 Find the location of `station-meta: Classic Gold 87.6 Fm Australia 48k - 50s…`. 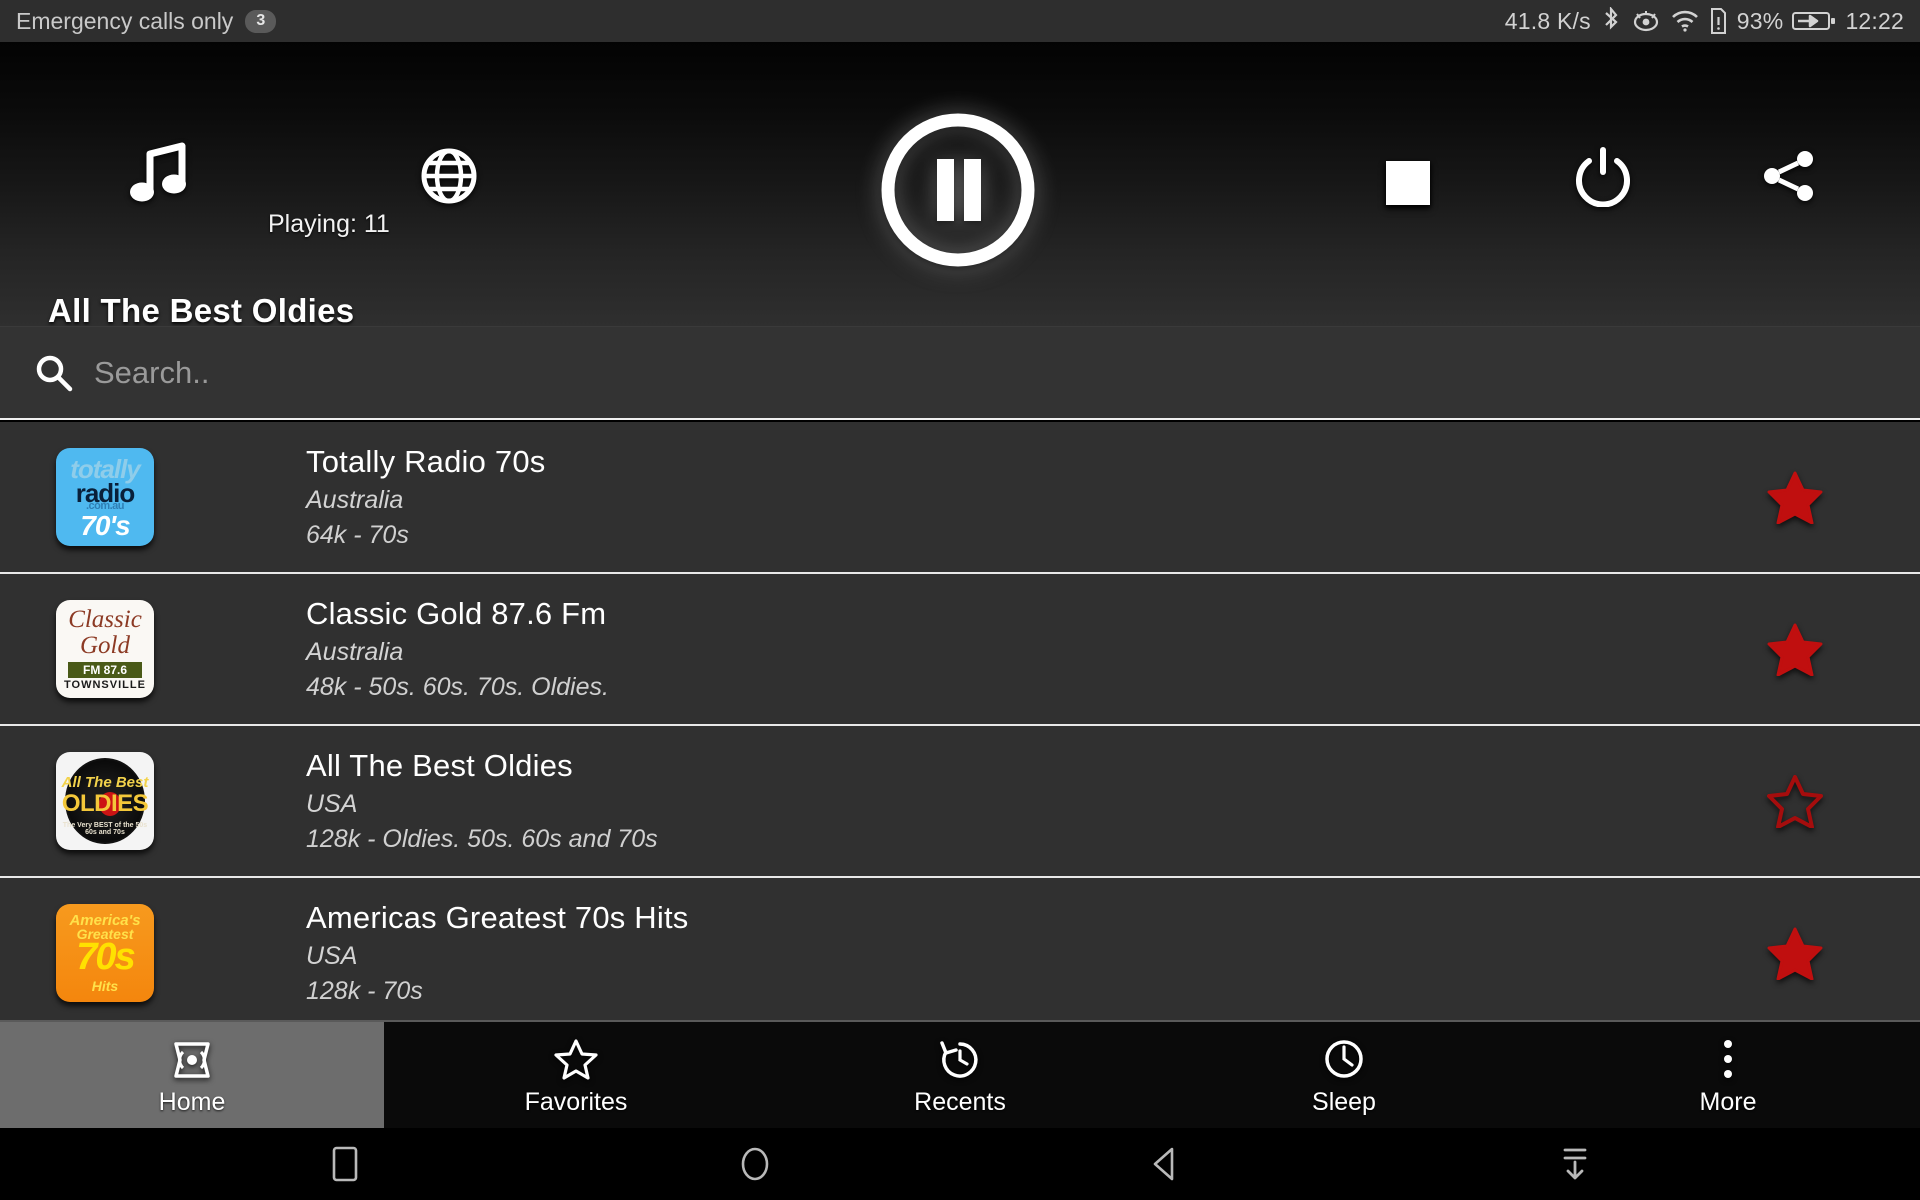

station-meta: Classic Gold 87.6 Fm Australia 48k - 50s… is located at coordinates (940, 649).